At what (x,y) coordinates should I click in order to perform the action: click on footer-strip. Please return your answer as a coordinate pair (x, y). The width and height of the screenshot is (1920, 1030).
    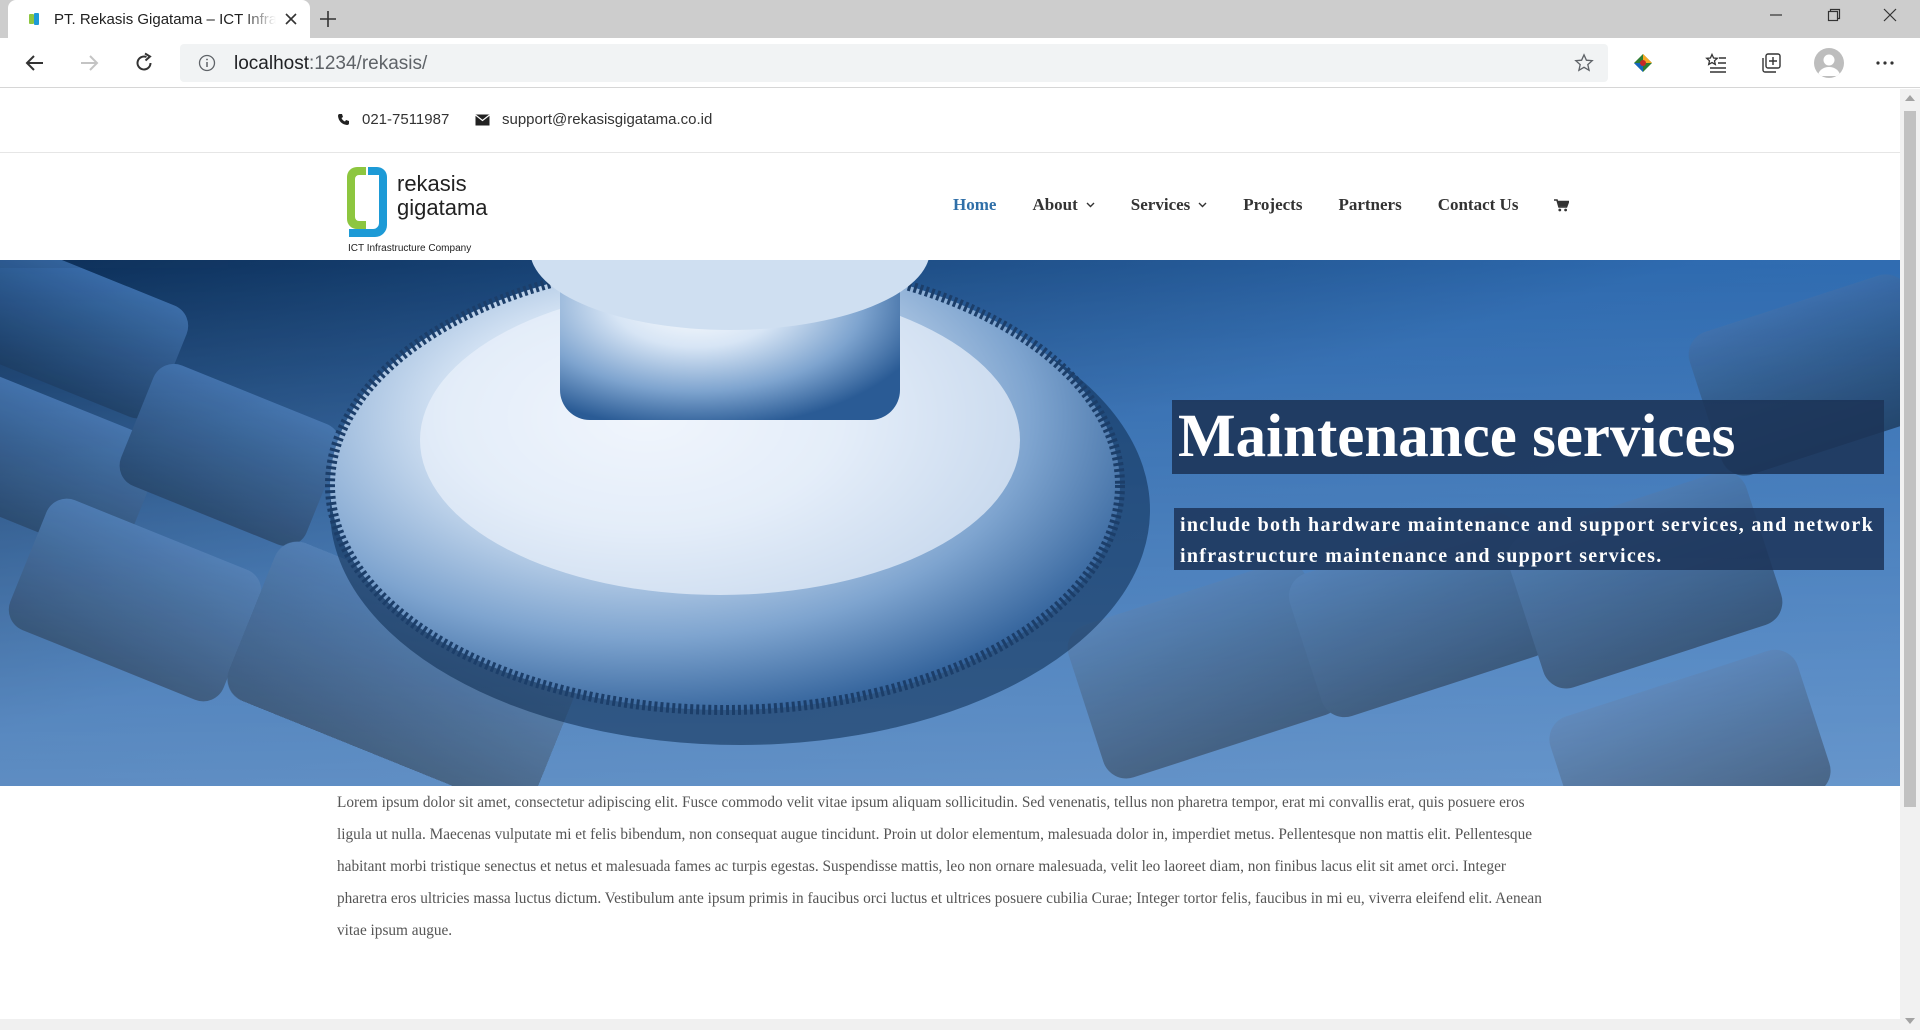
    Looking at the image, I should click on (950, 1024).